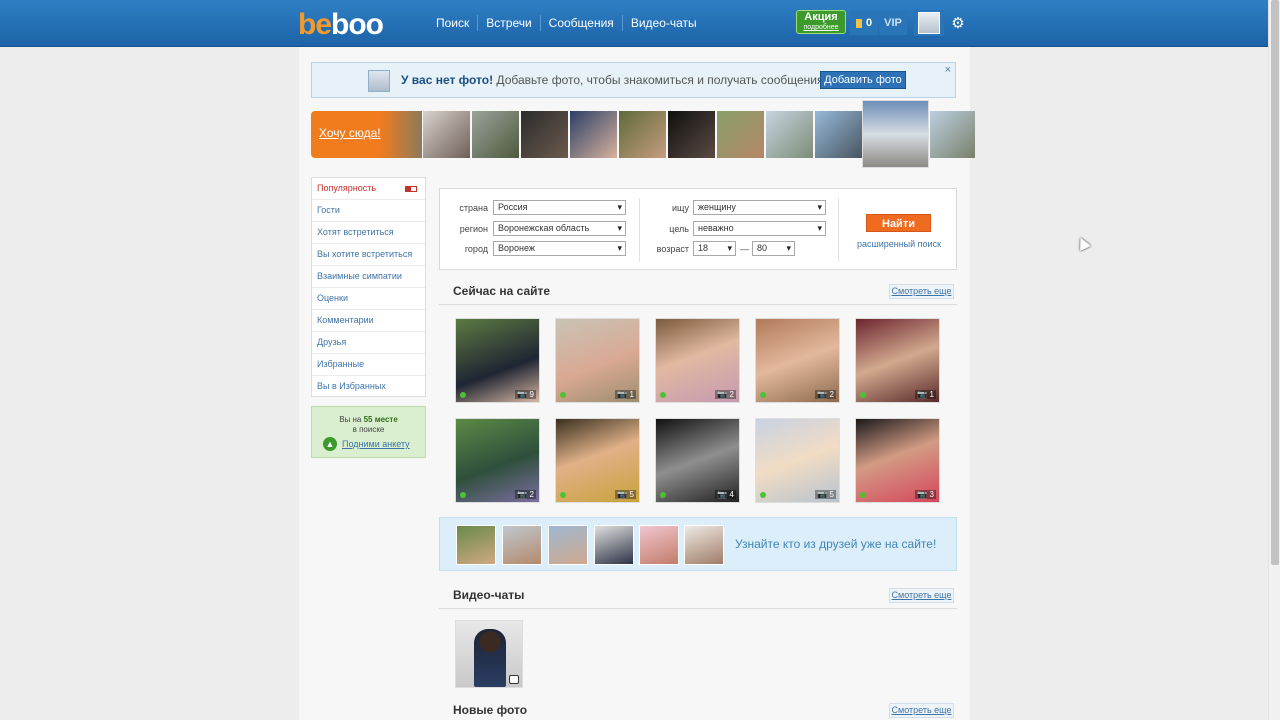 Image resolution: width=1280 pixels, height=720 pixels. I want to click on promo-title: Акция, so click(821, 17).